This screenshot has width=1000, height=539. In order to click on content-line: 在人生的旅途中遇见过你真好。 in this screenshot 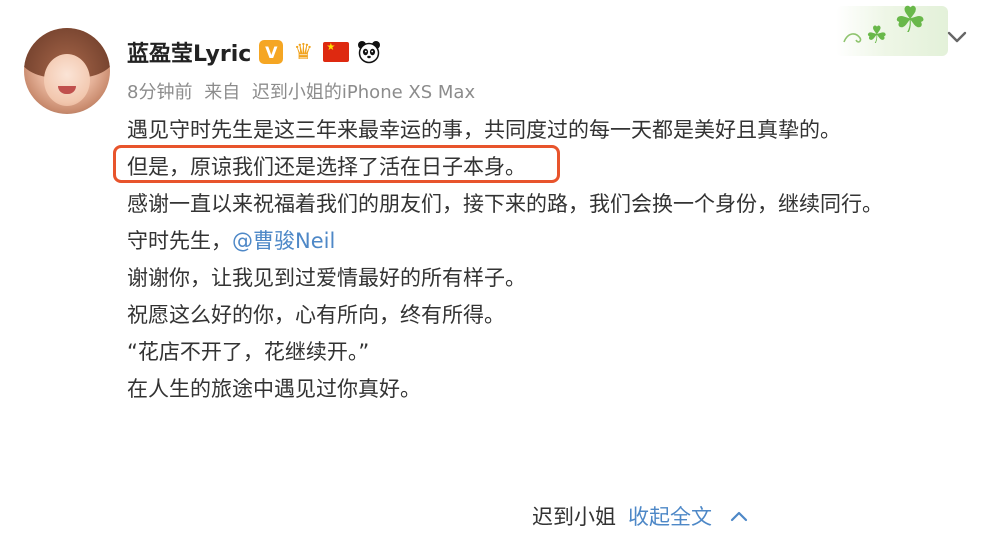, I will do `click(274, 389)`.